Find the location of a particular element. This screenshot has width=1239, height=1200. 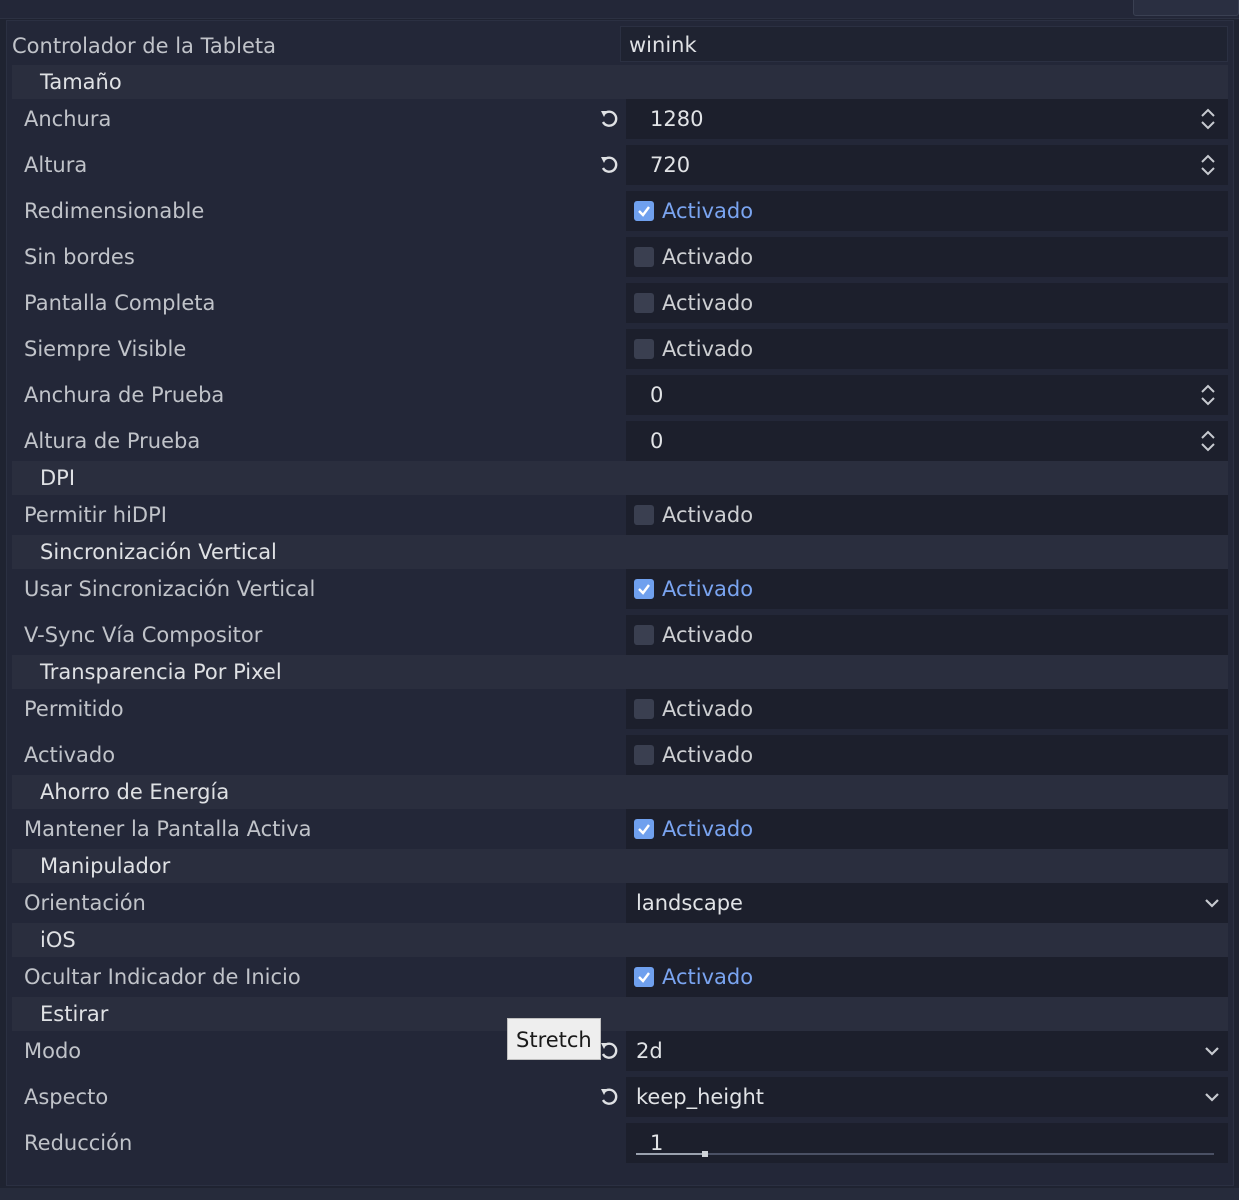

prop-stretch-mode-row: Modo 2d is located at coordinates (620, 1051).